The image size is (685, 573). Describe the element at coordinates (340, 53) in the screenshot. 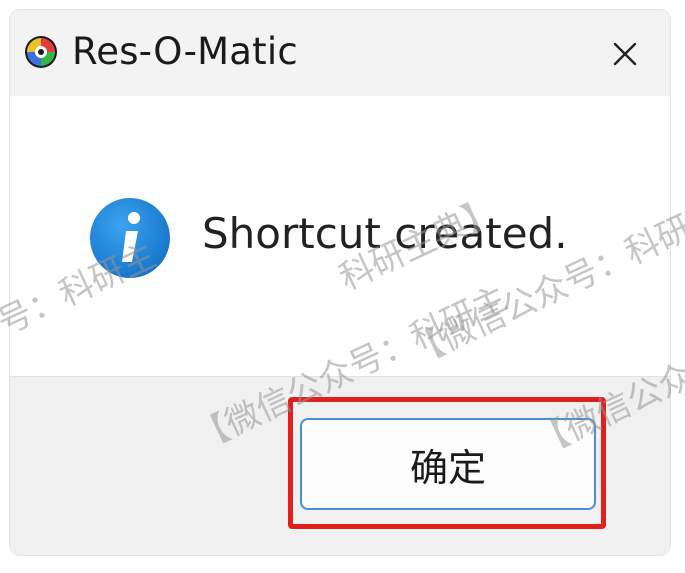

I see `title-bar: Res-O-Matic` at that location.